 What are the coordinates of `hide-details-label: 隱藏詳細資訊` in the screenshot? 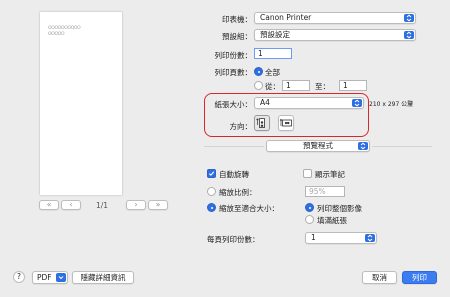 It's located at (103, 277).